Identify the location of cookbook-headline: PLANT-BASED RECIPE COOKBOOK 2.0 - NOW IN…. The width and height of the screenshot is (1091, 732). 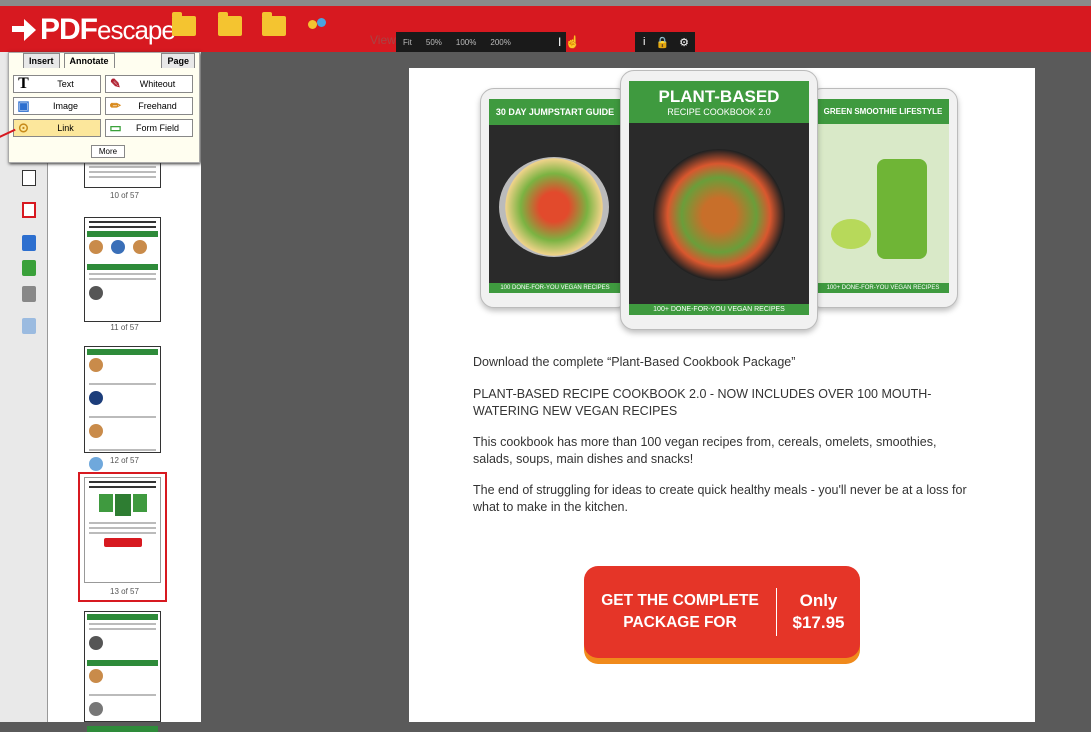
(702, 402).